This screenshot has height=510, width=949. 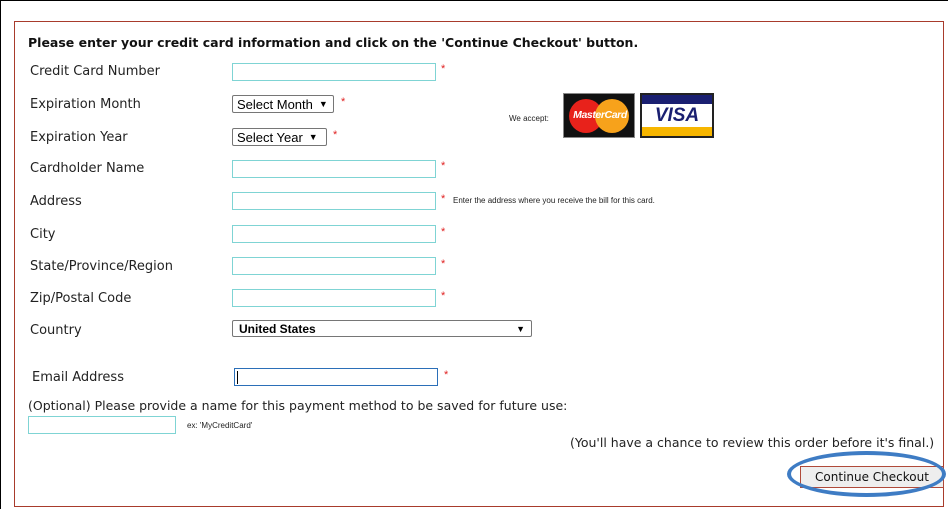 I want to click on visa-logo-icon: VISA, so click(x=677, y=115).